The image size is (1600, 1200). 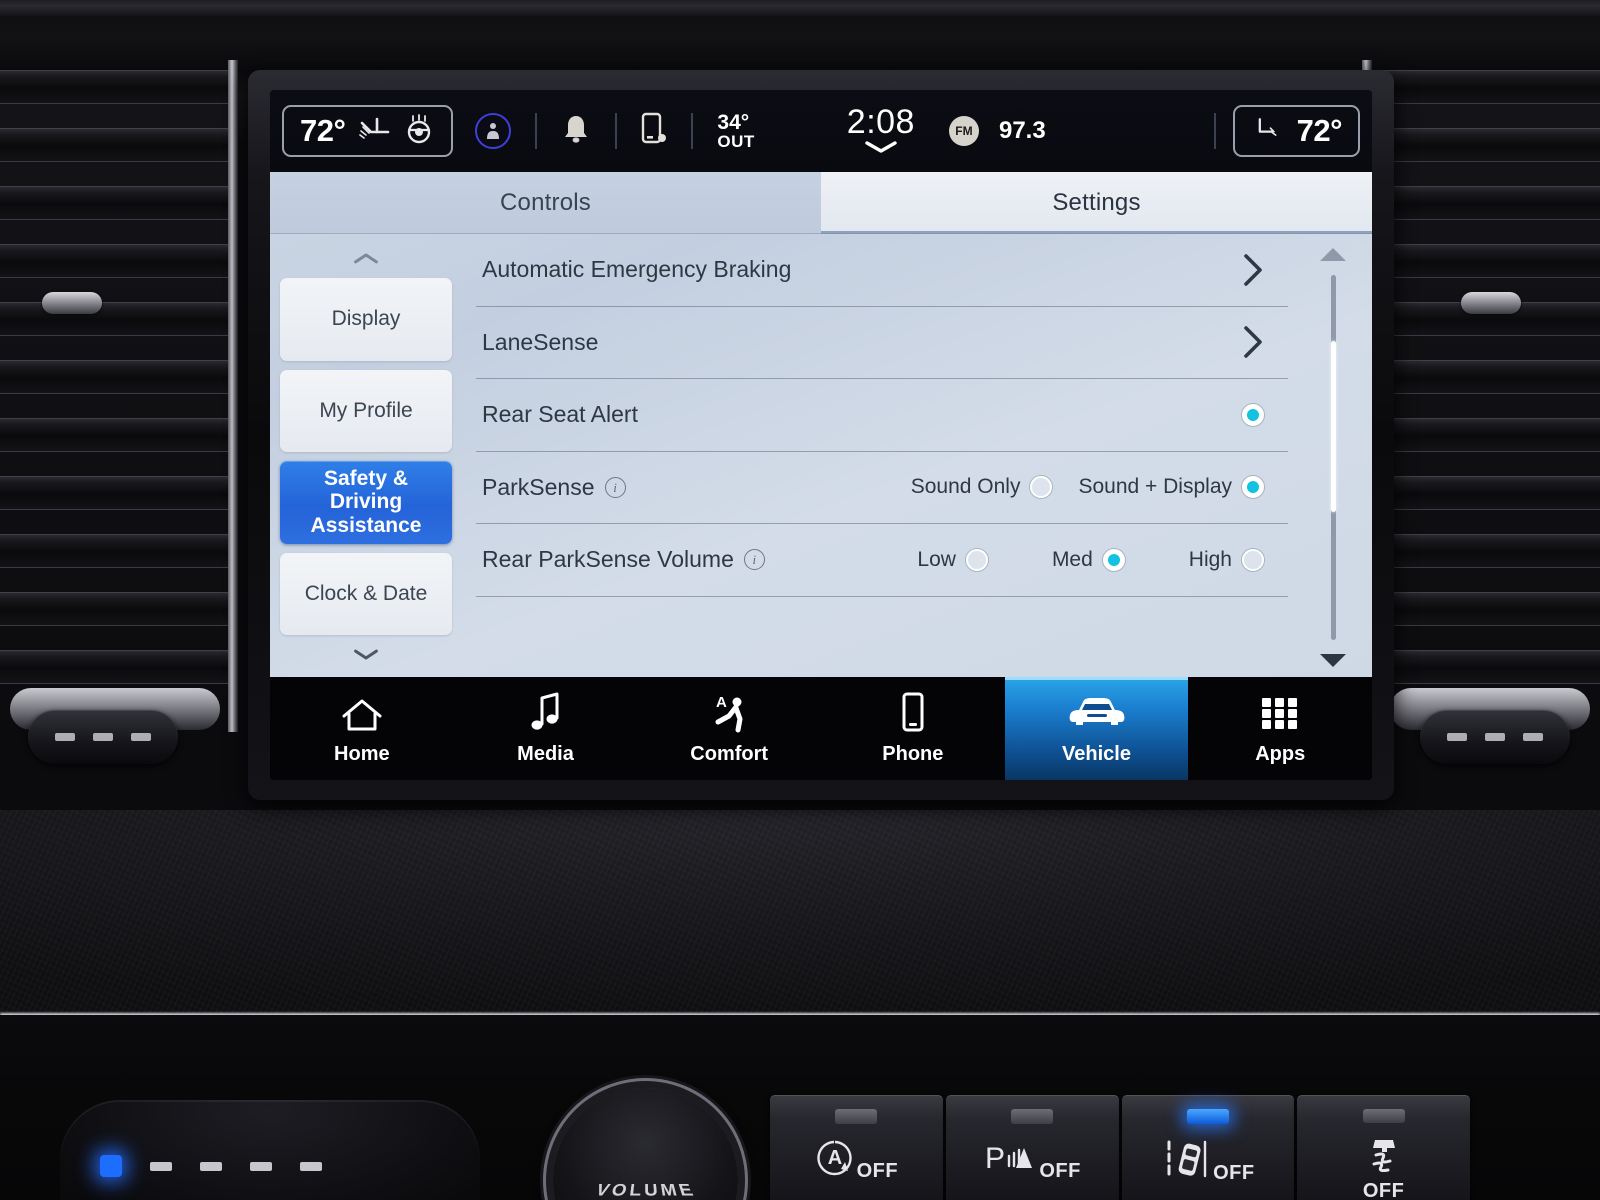 I want to click on outside-temp-value: 34°, so click(x=733, y=122).